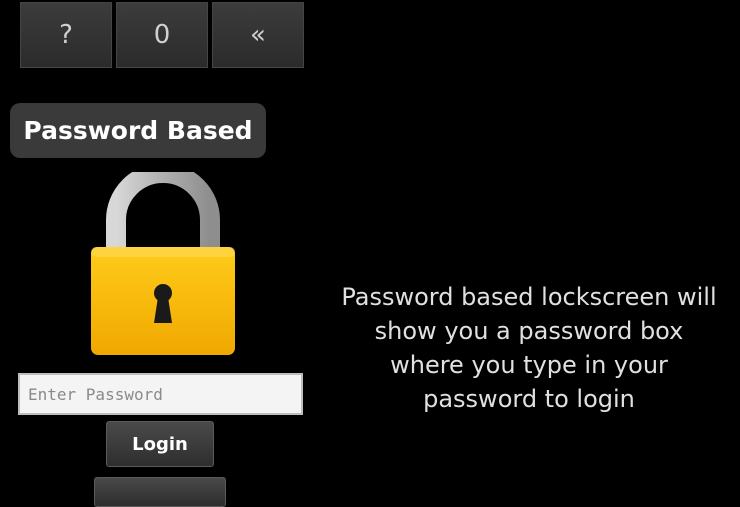  I want to click on lock-mode-title: Password Based, so click(138, 130).